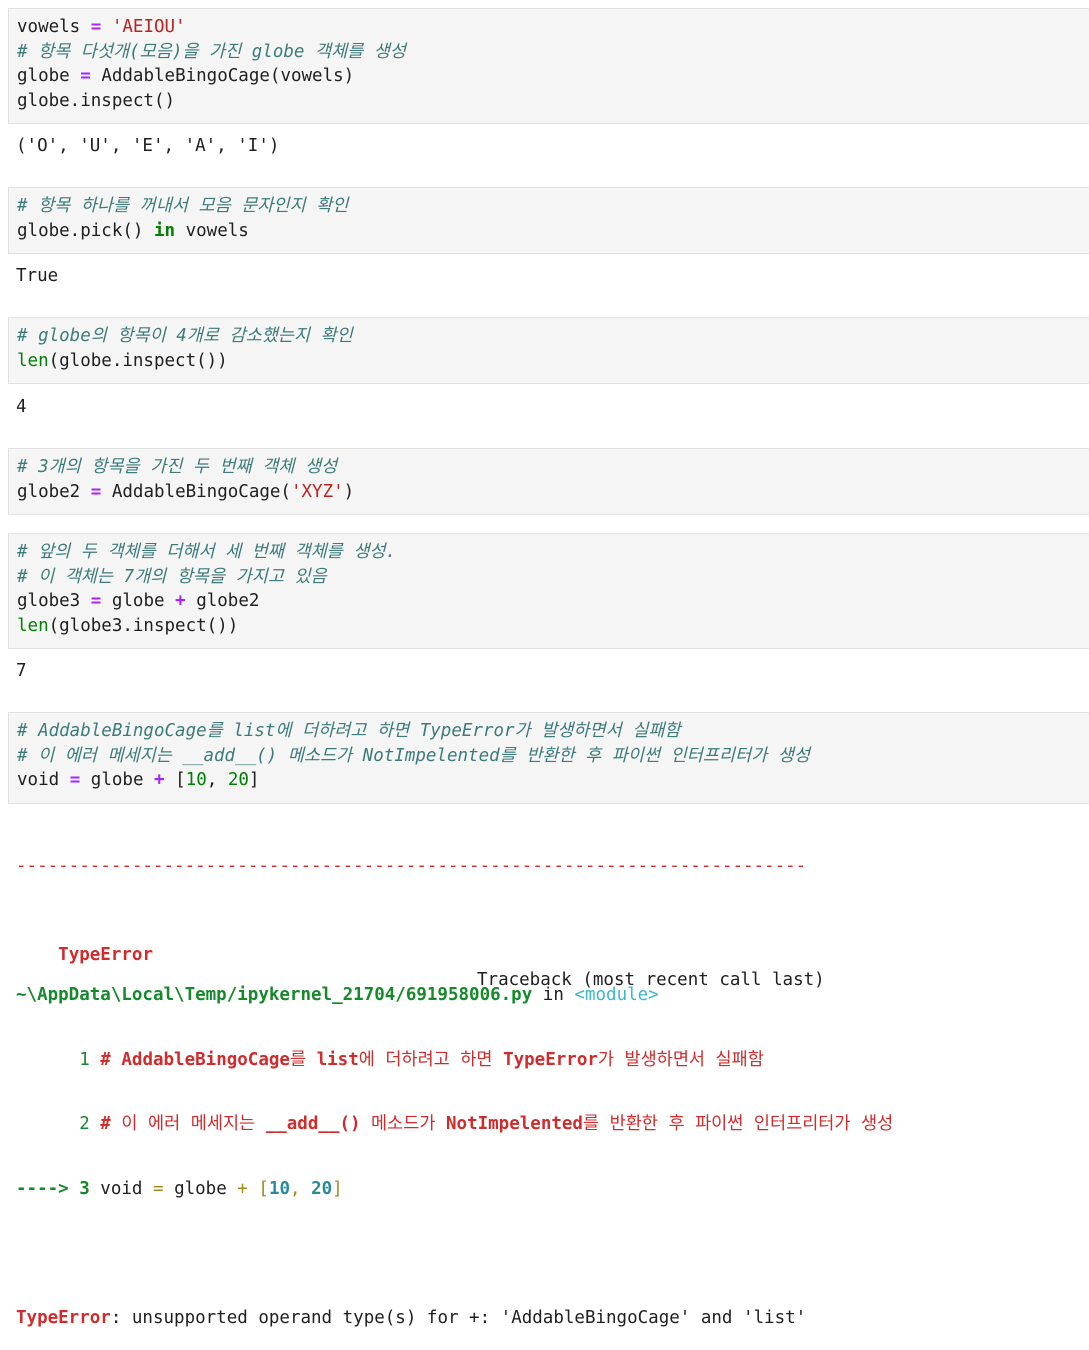  What do you see at coordinates (133, 230) in the screenshot?
I see `code-line: globe.pick() in vowels` at bounding box center [133, 230].